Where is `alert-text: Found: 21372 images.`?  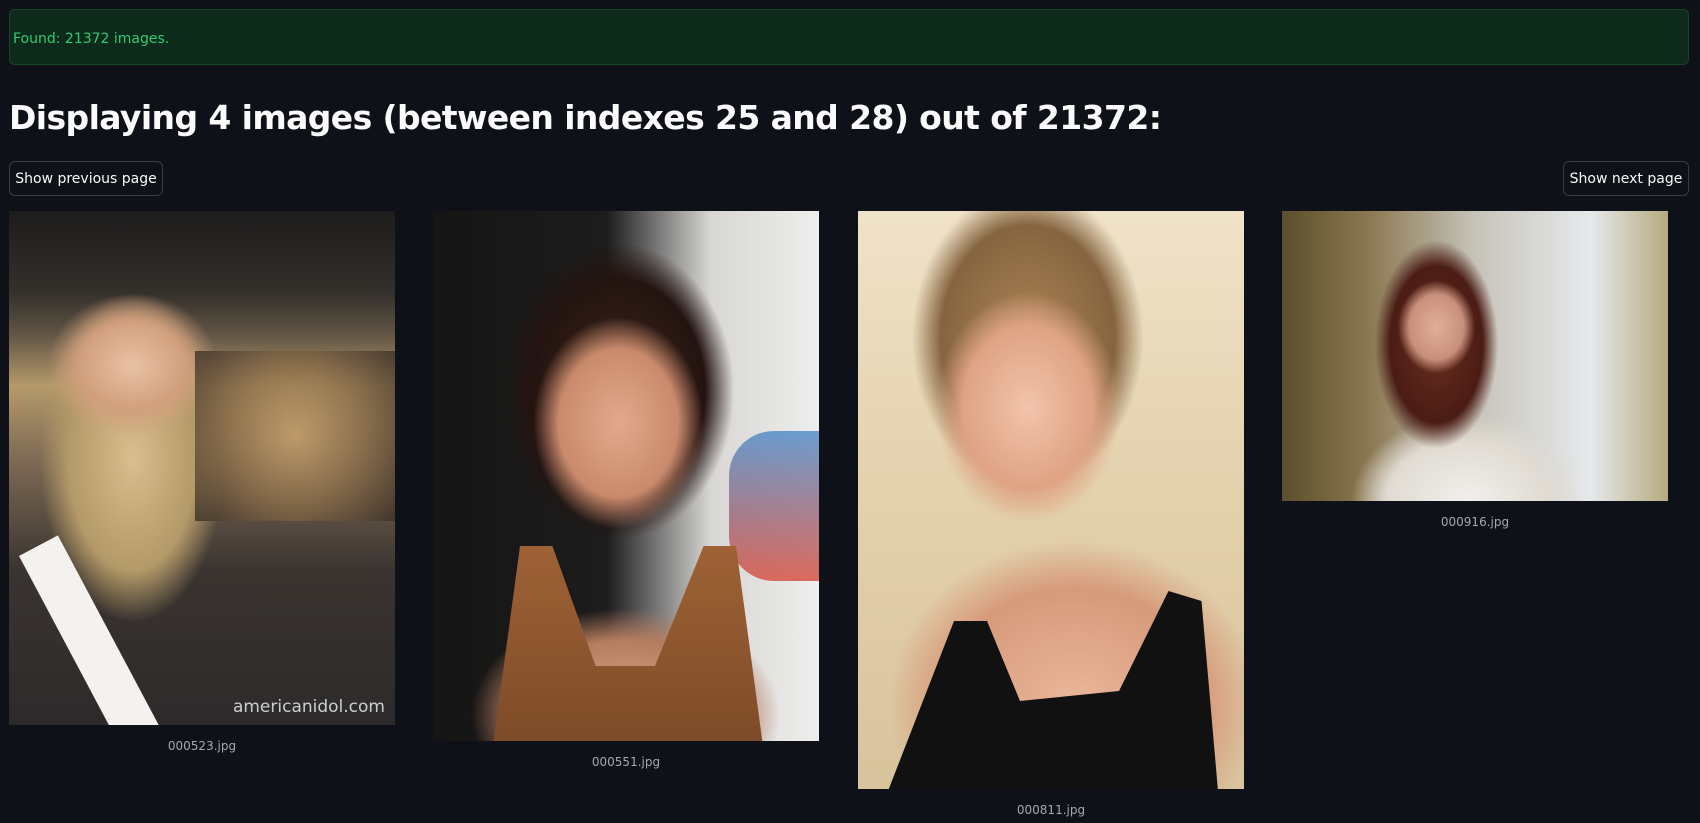
alert-text: Found: 21372 images. is located at coordinates (91, 39).